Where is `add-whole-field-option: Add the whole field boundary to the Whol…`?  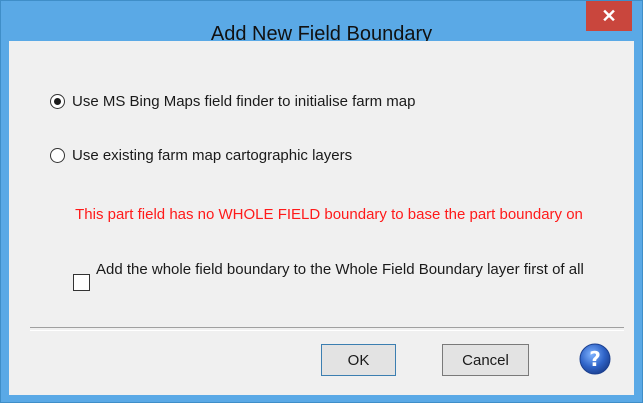 add-whole-field-option: Add the whole field boundary to the Whol… is located at coordinates (354, 276).